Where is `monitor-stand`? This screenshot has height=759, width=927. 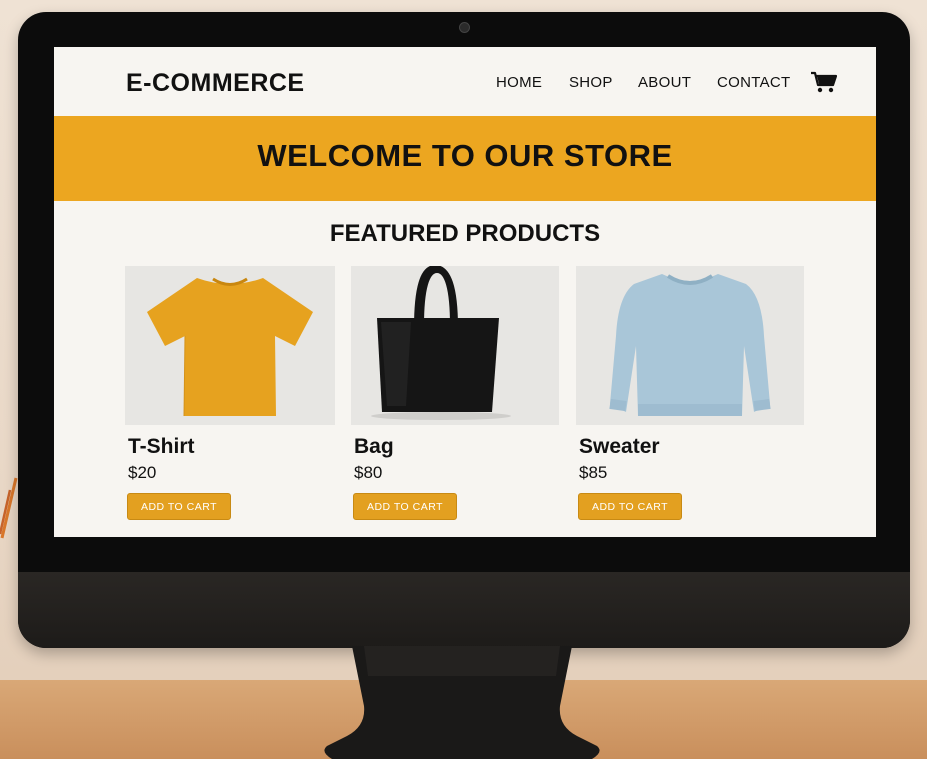
monitor-stand is located at coordinates (462, 702).